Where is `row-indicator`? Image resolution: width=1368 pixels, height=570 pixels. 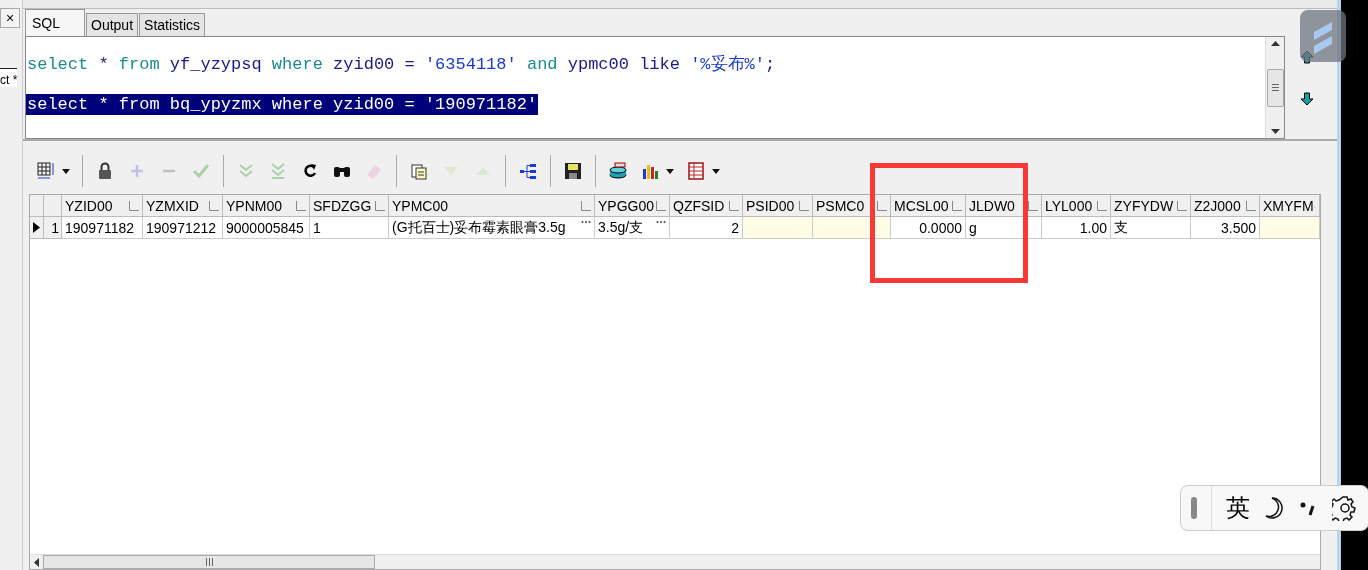
row-indicator is located at coordinates (37, 228).